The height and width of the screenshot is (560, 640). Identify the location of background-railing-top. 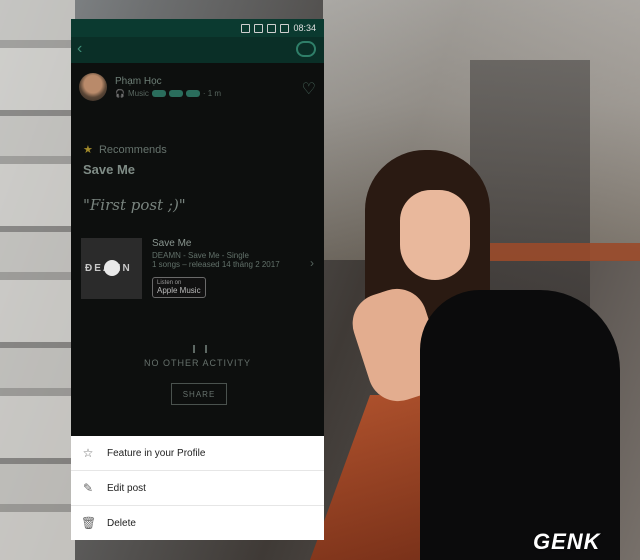
(560, 252).